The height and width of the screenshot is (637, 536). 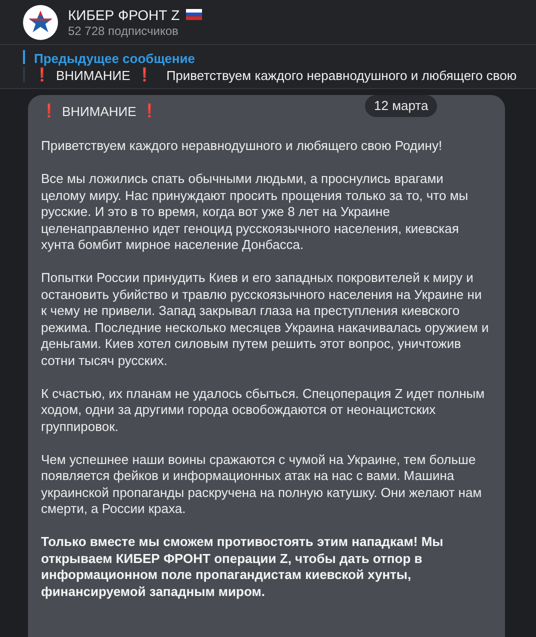 What do you see at coordinates (262, 485) in the screenshot?
I see `message-paragraph: Чем успешнее наши воины сражаются с чумой на Украине, тем больше появляется фейков и информационных атак на нас с вами. Машина украинской пропаганды раскручена на полную катушку. Они желают нам смерти, а России краха.` at bounding box center [262, 485].